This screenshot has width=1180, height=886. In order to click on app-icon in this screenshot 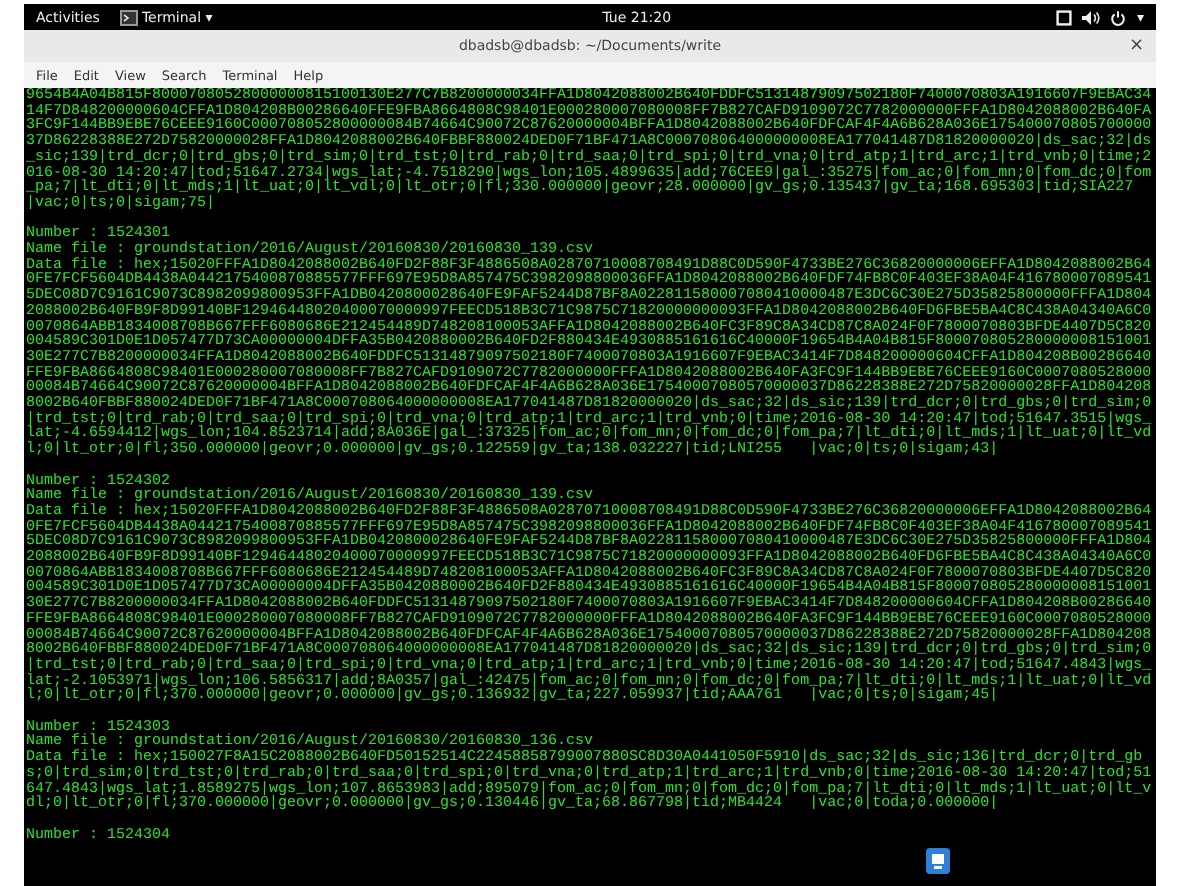, I will do `click(938, 861)`.